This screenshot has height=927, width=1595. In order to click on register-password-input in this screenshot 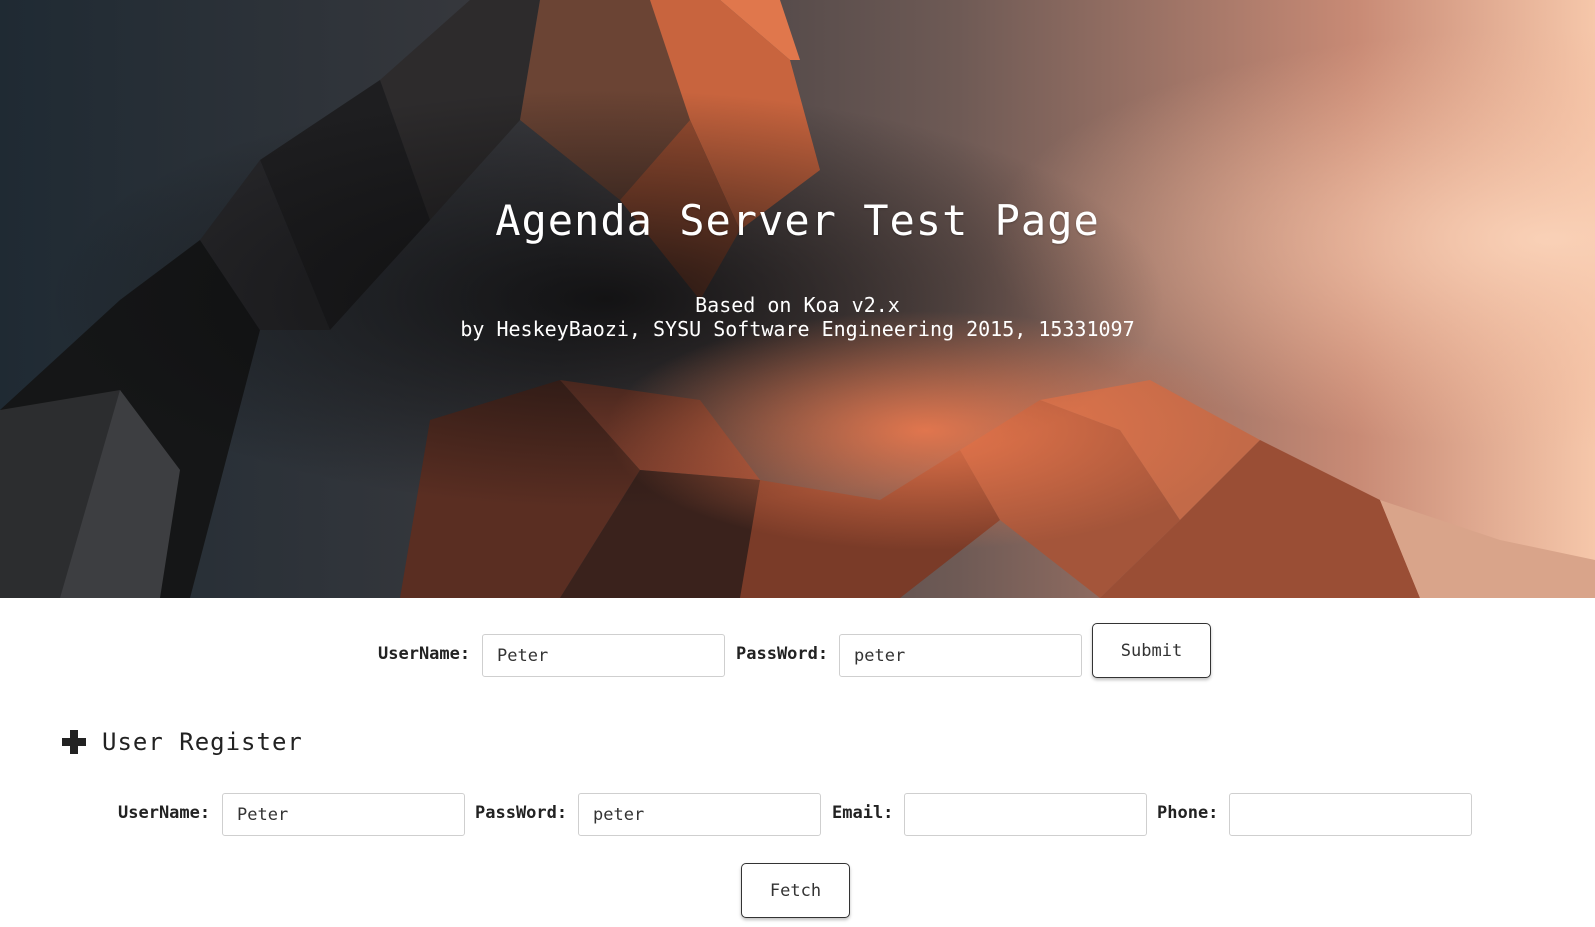, I will do `click(699, 814)`.